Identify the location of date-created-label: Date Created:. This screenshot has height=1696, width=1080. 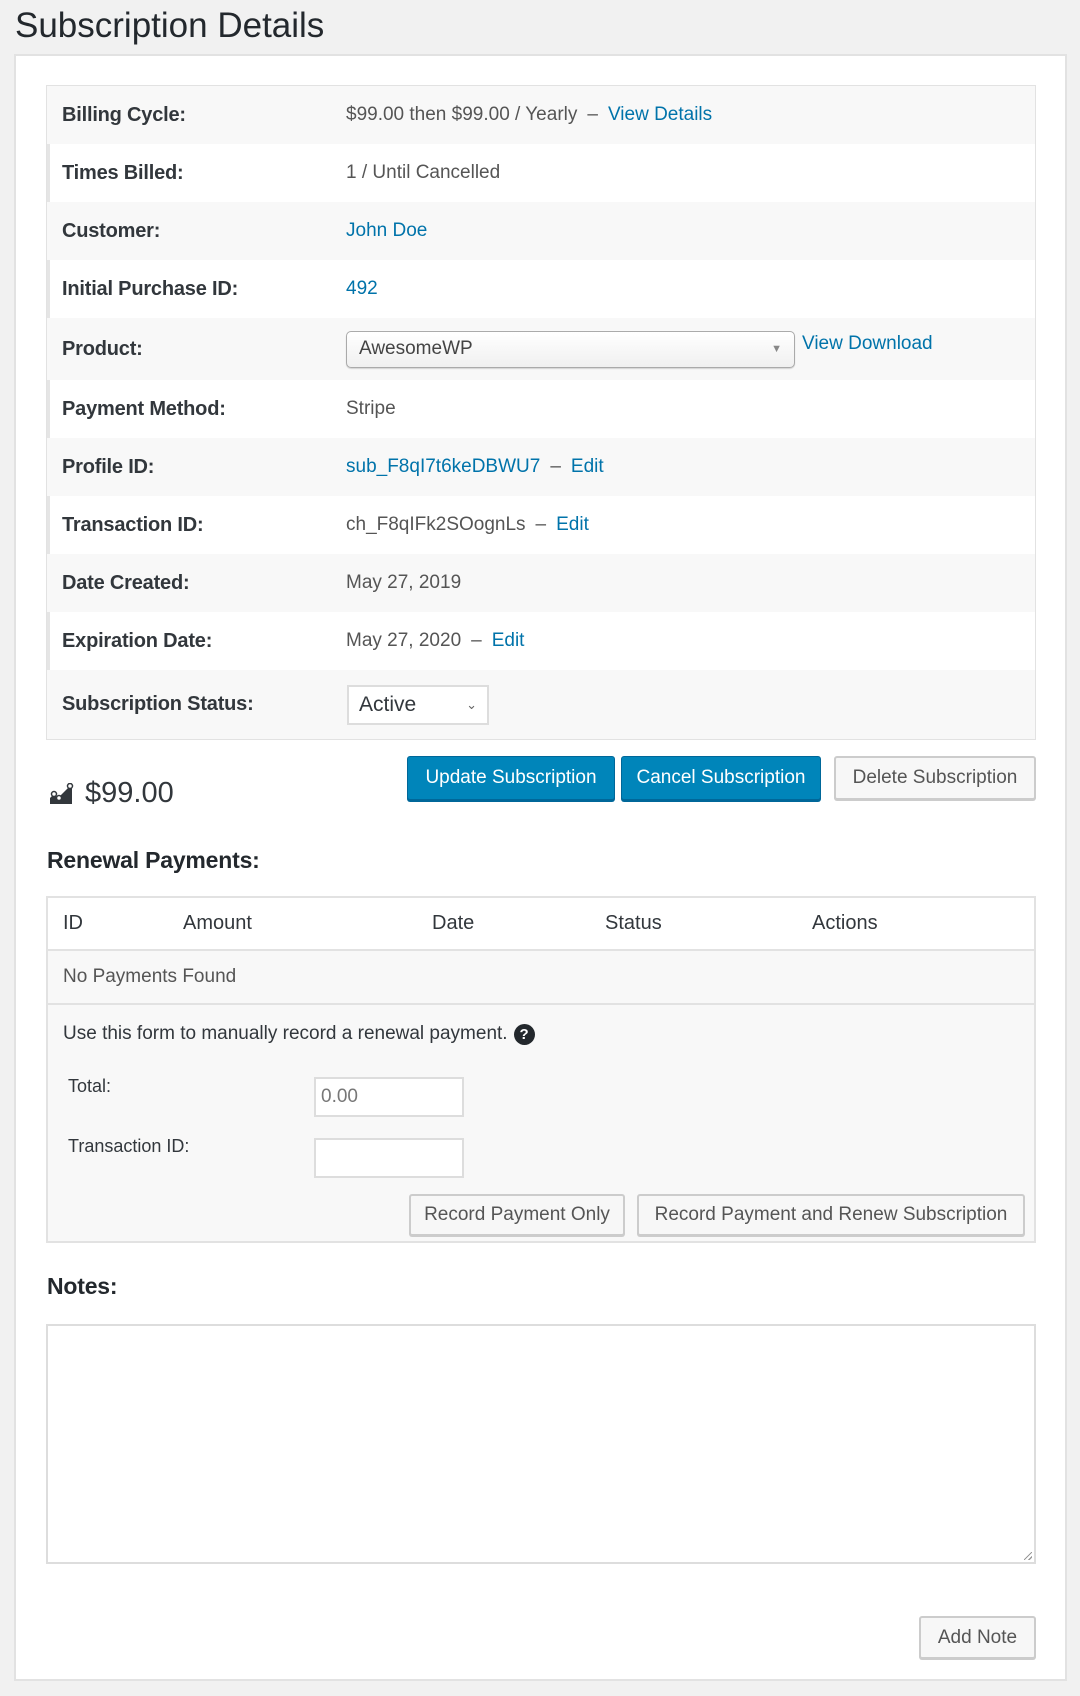
(126, 582).